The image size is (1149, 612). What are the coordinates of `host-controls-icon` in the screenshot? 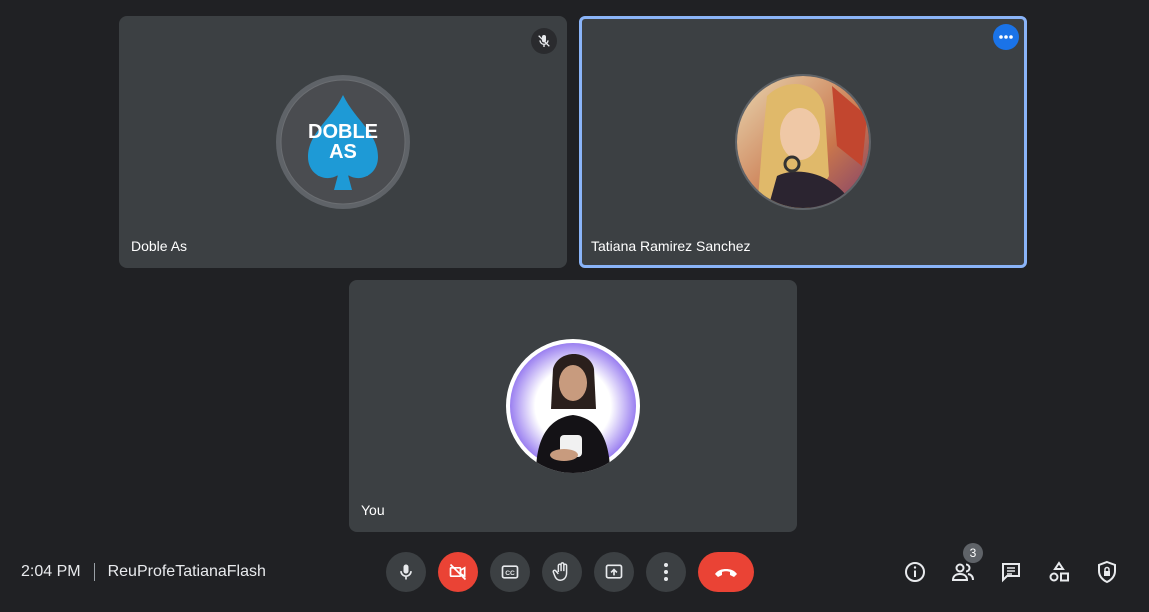 It's located at (1107, 572).